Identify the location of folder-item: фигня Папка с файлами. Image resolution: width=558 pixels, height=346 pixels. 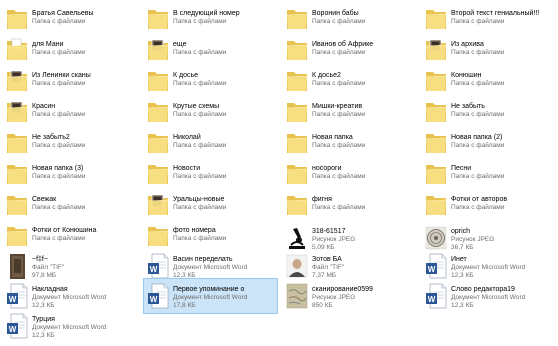
(349, 203).